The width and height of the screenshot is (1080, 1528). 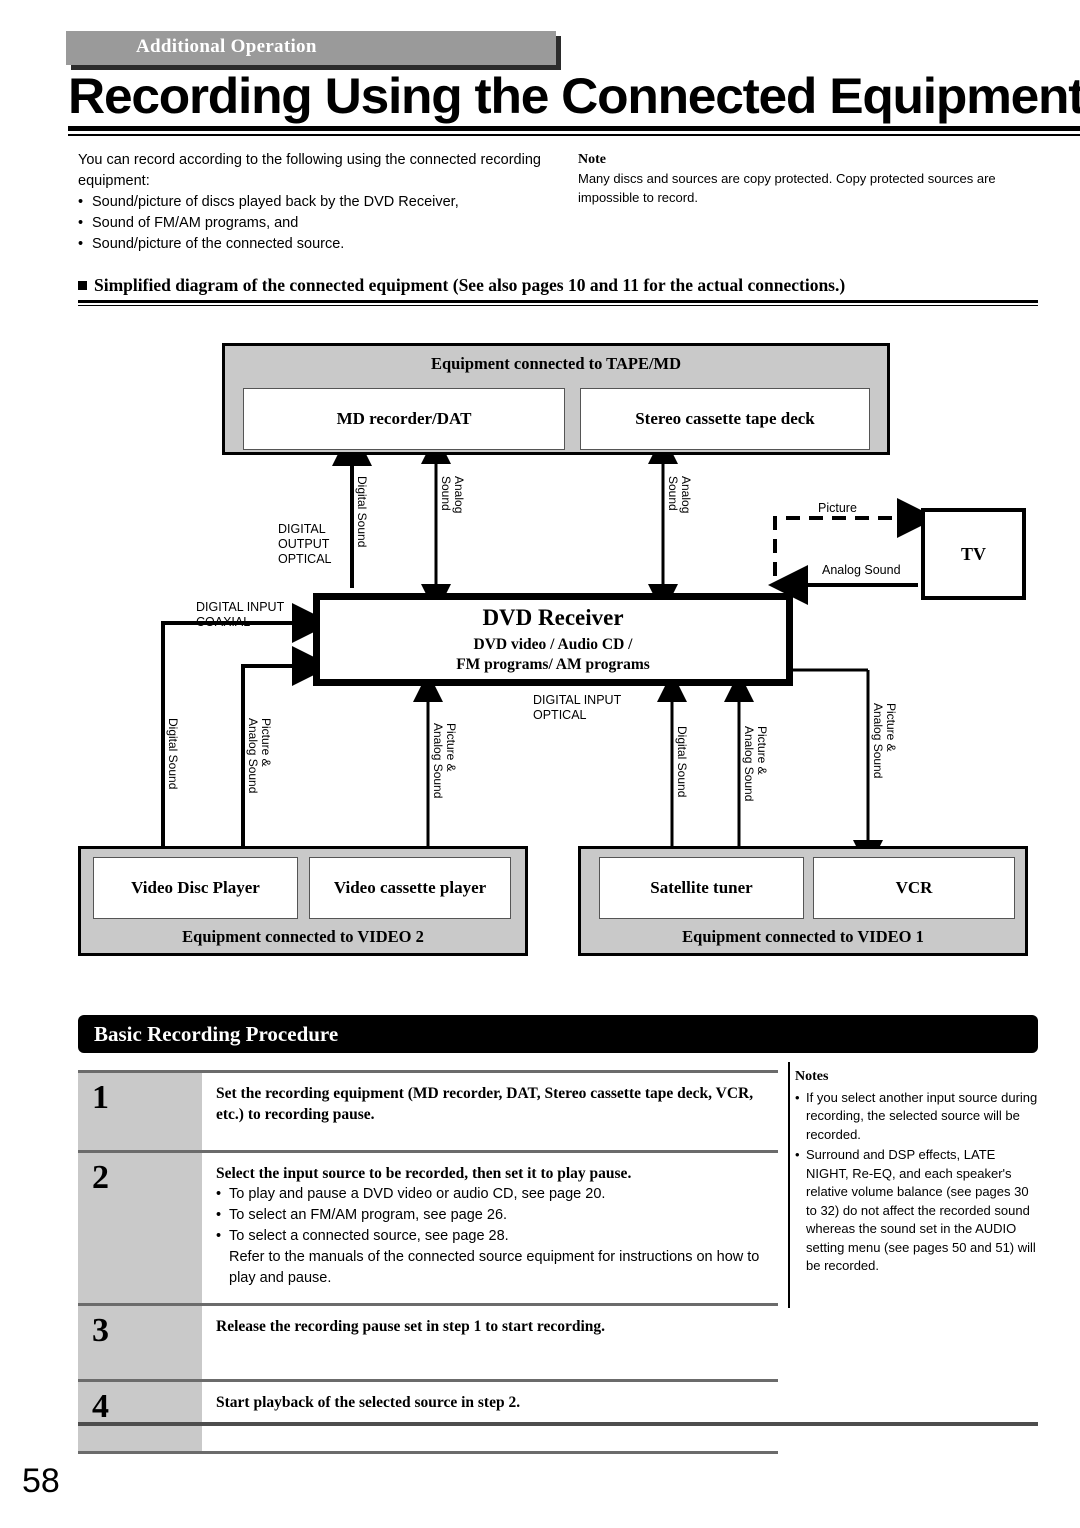 I want to click on device-tv: TV, so click(x=973, y=554).